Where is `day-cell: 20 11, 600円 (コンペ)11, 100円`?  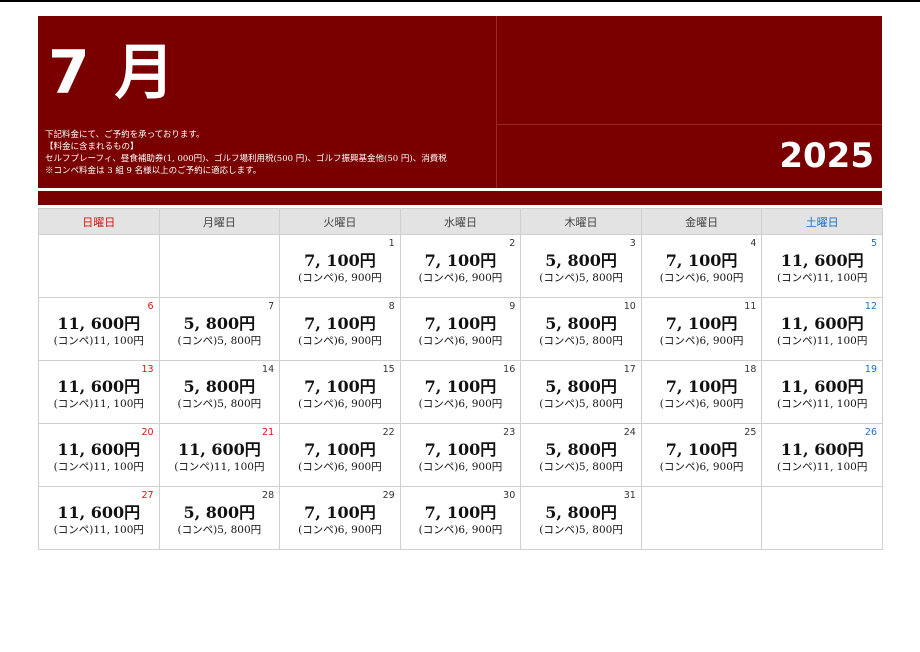
day-cell: 20 11, 600円 (コンペ)11, 100円 is located at coordinates (99, 455).